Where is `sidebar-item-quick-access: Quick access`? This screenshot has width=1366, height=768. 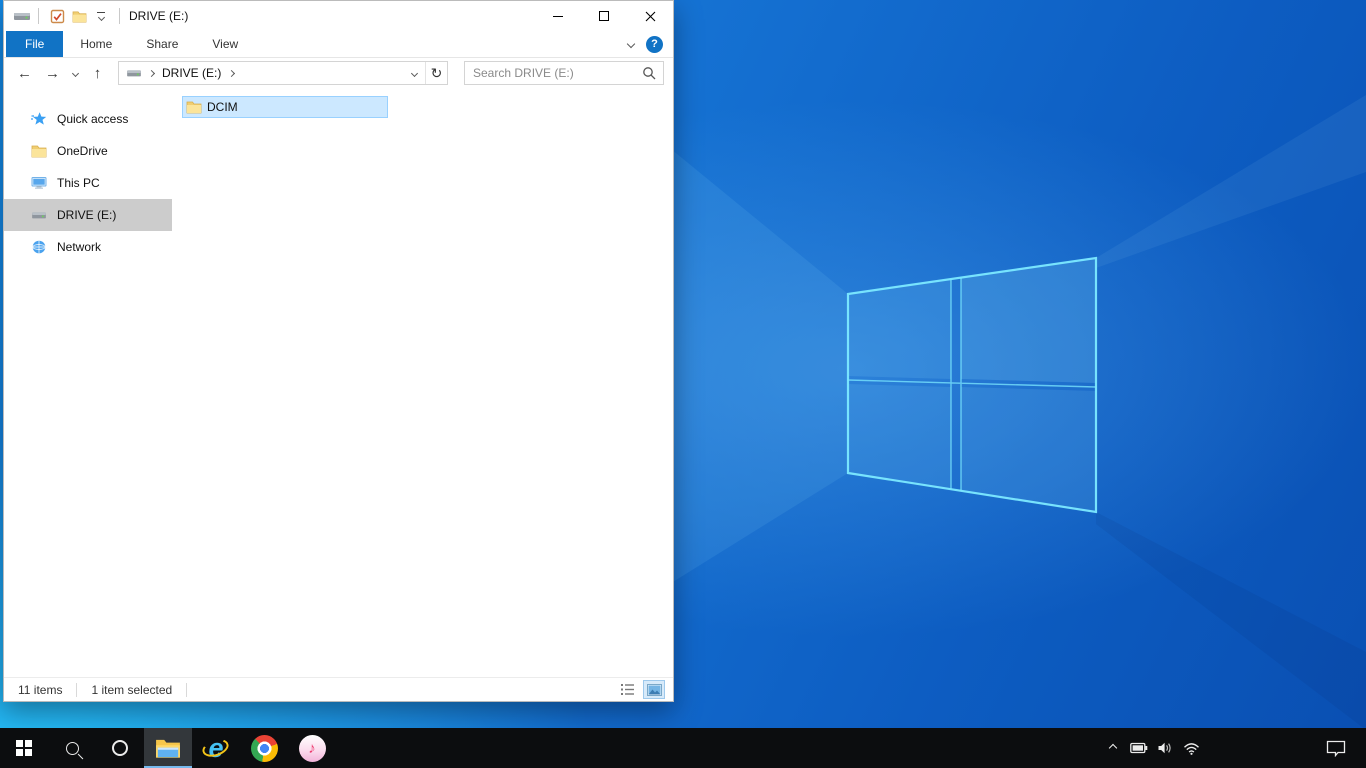 sidebar-item-quick-access: Quick access is located at coordinates (88, 119).